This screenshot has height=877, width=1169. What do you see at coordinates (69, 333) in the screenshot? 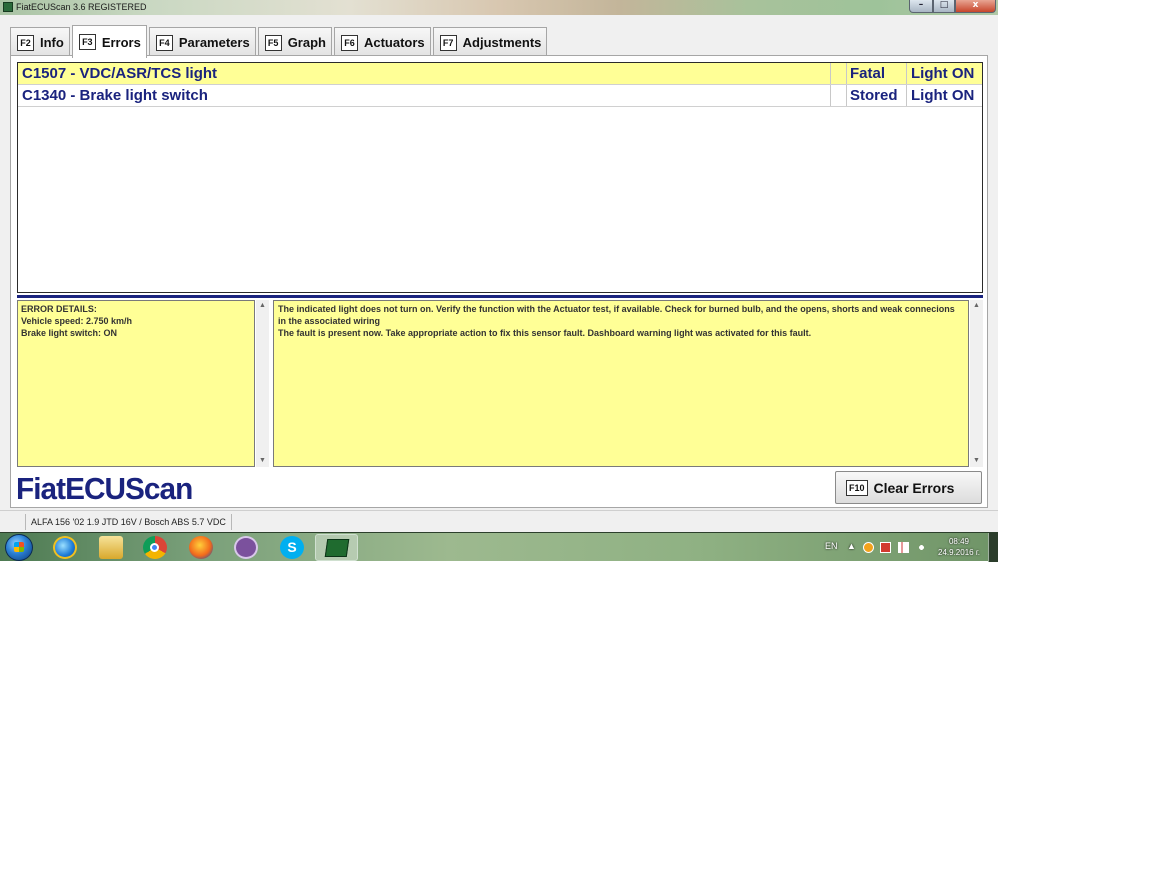
I see `details-line: Brake light switch: ON` at bounding box center [69, 333].